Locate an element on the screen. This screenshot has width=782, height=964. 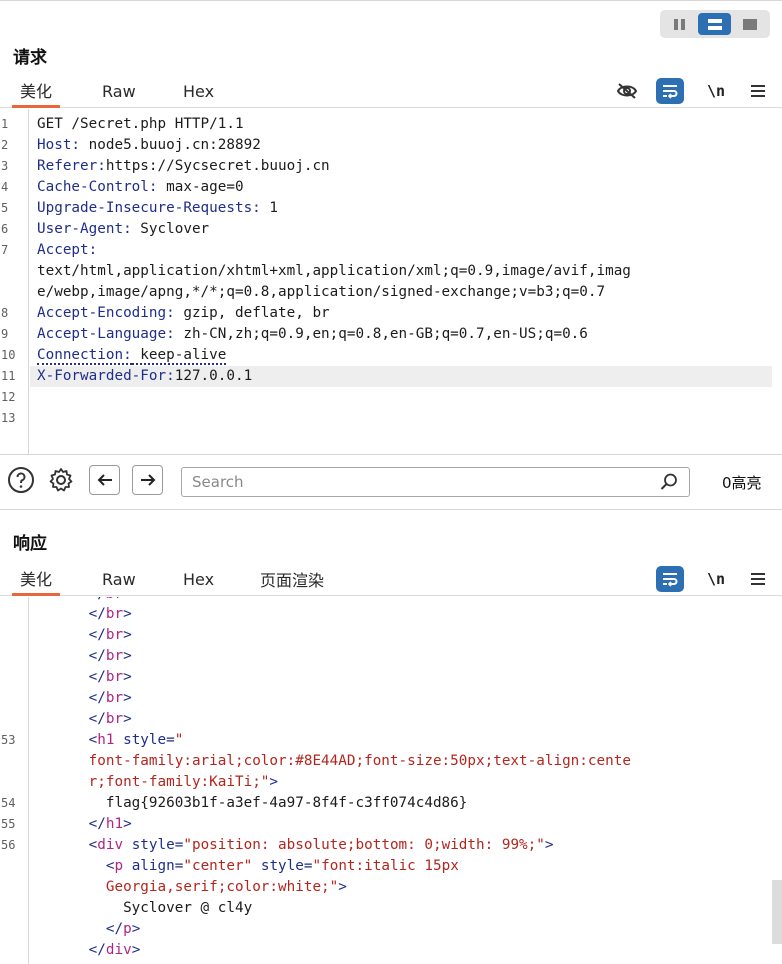
layout-toggle is located at coordinates (715, 24).